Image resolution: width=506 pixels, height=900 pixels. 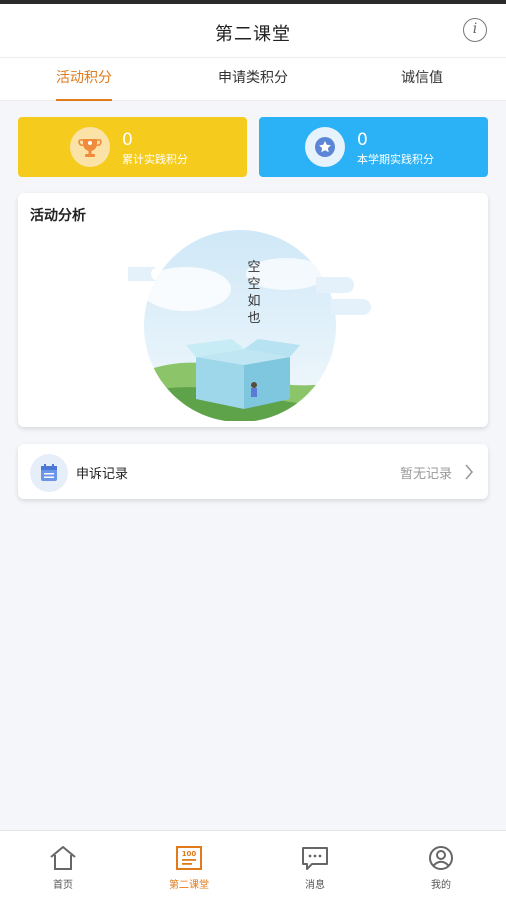 I want to click on profile-icon, so click(x=441, y=858).